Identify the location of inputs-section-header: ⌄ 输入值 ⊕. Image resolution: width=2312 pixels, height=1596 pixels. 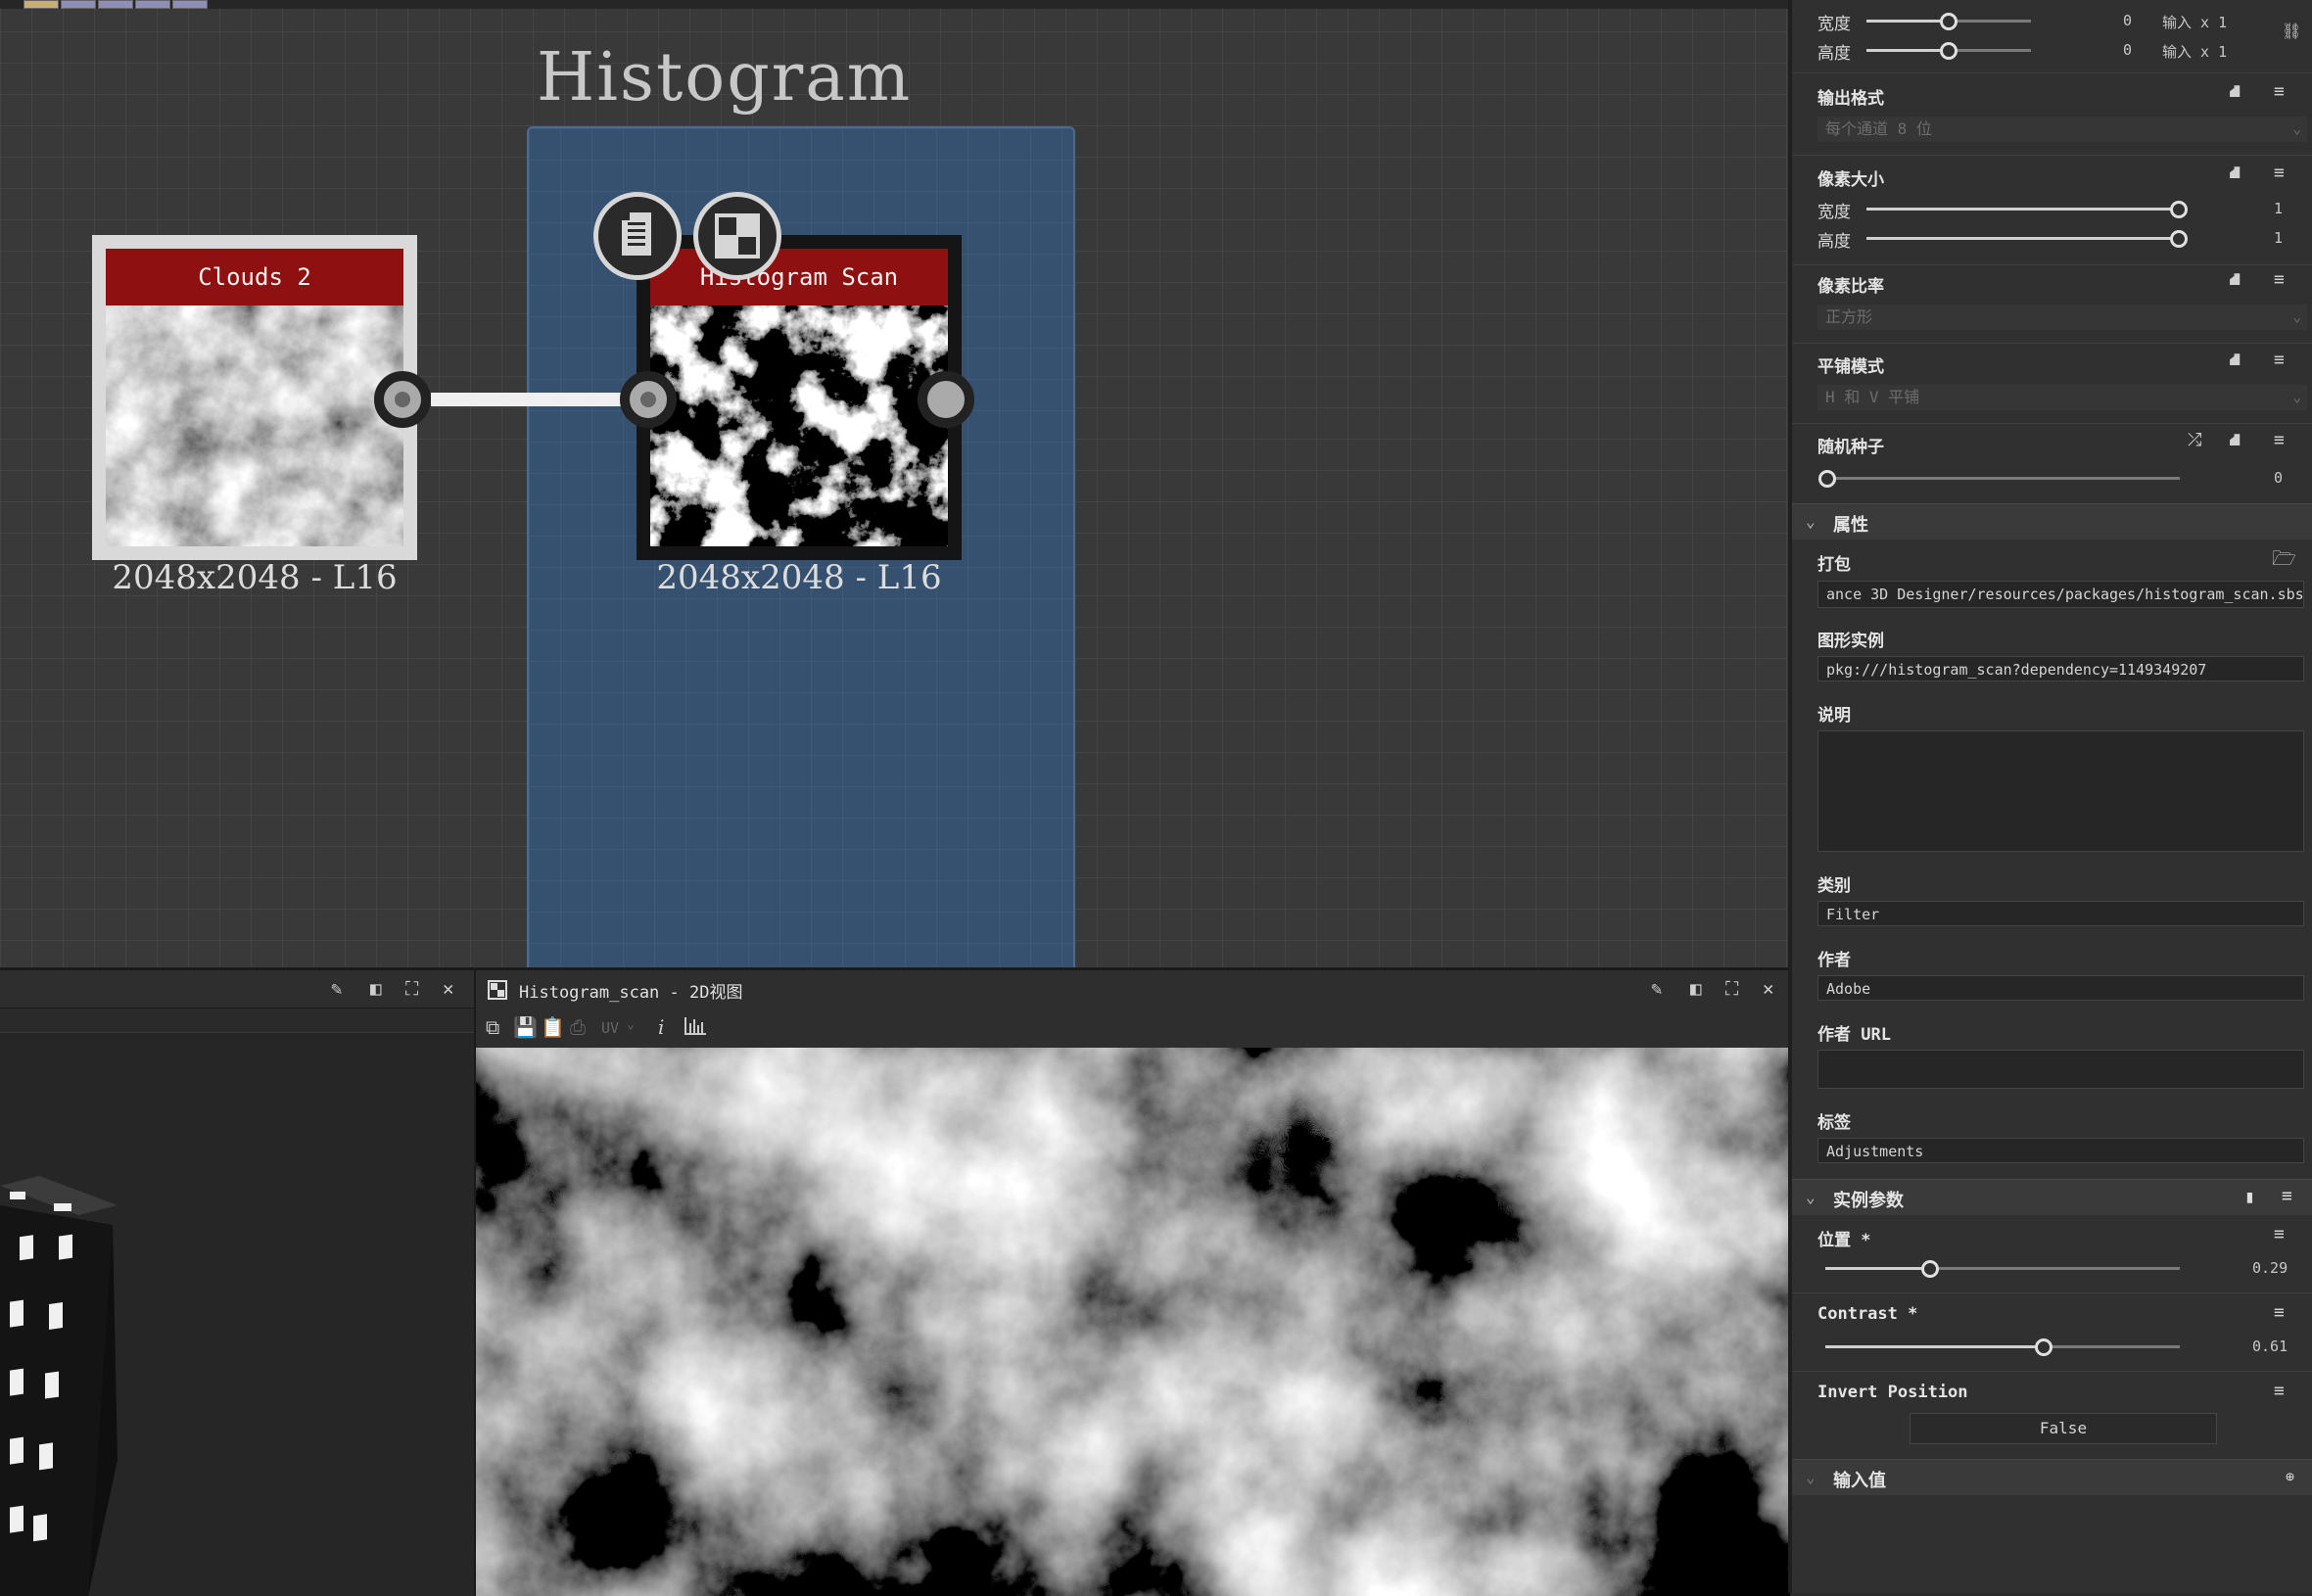
(2052, 1477).